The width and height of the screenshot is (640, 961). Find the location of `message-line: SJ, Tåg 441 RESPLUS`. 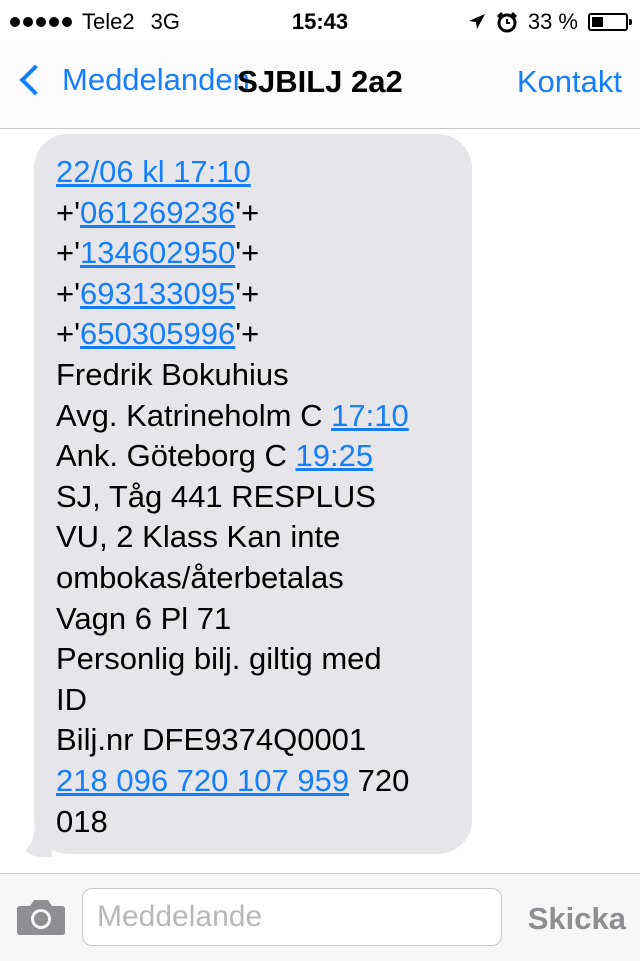

message-line: SJ, Tåg 441 RESPLUS is located at coordinates (253, 497).